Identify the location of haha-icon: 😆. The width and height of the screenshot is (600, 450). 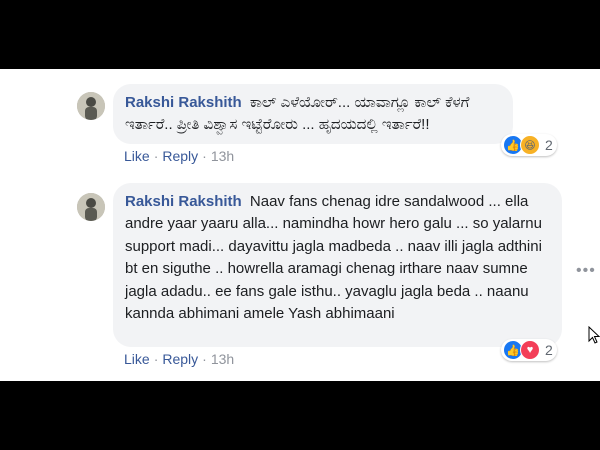
(530, 145).